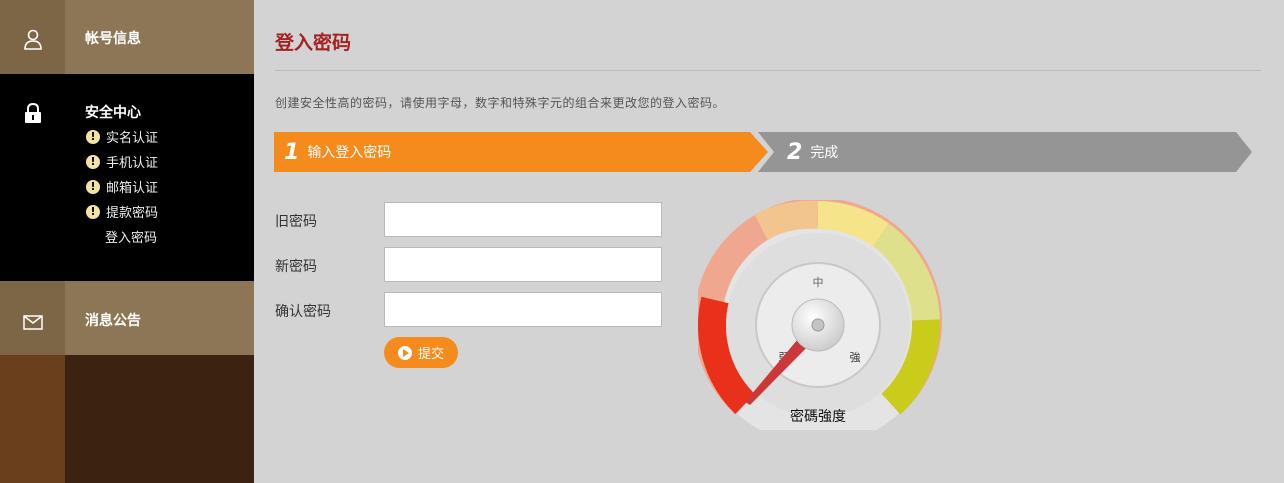 This screenshot has height=483, width=1284. What do you see at coordinates (786, 220) in the screenshot?
I see `gauge-band-orange` at bounding box center [786, 220].